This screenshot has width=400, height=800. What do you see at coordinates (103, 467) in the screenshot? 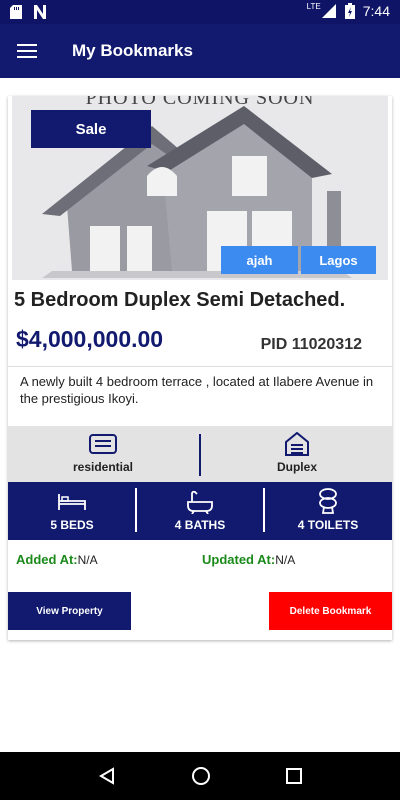
I see `category-label: residential` at bounding box center [103, 467].